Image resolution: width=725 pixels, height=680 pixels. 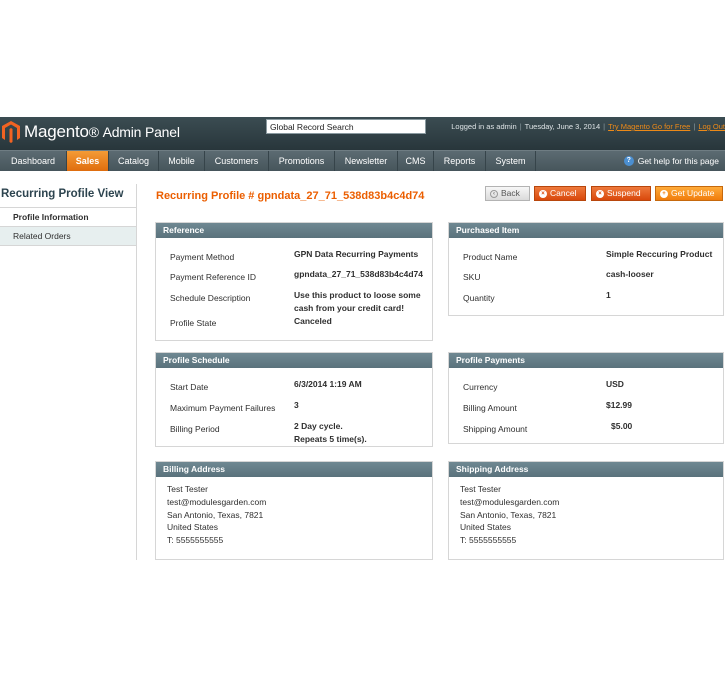 What do you see at coordinates (416, 161) in the screenshot?
I see `nav-cms: CMS` at bounding box center [416, 161].